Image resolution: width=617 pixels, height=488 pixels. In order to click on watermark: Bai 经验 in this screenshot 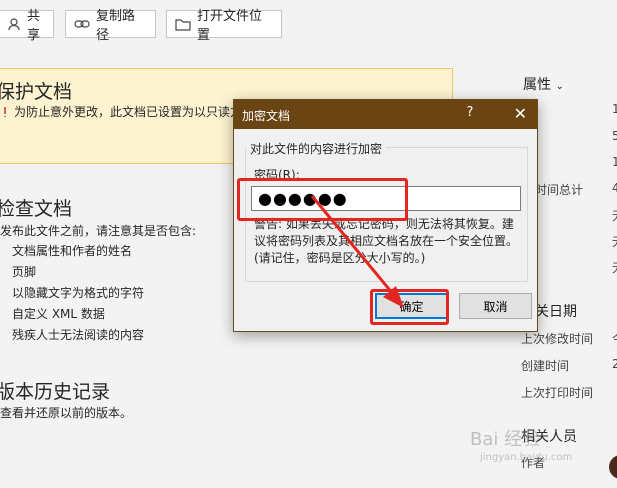, I will do `click(505, 439)`.